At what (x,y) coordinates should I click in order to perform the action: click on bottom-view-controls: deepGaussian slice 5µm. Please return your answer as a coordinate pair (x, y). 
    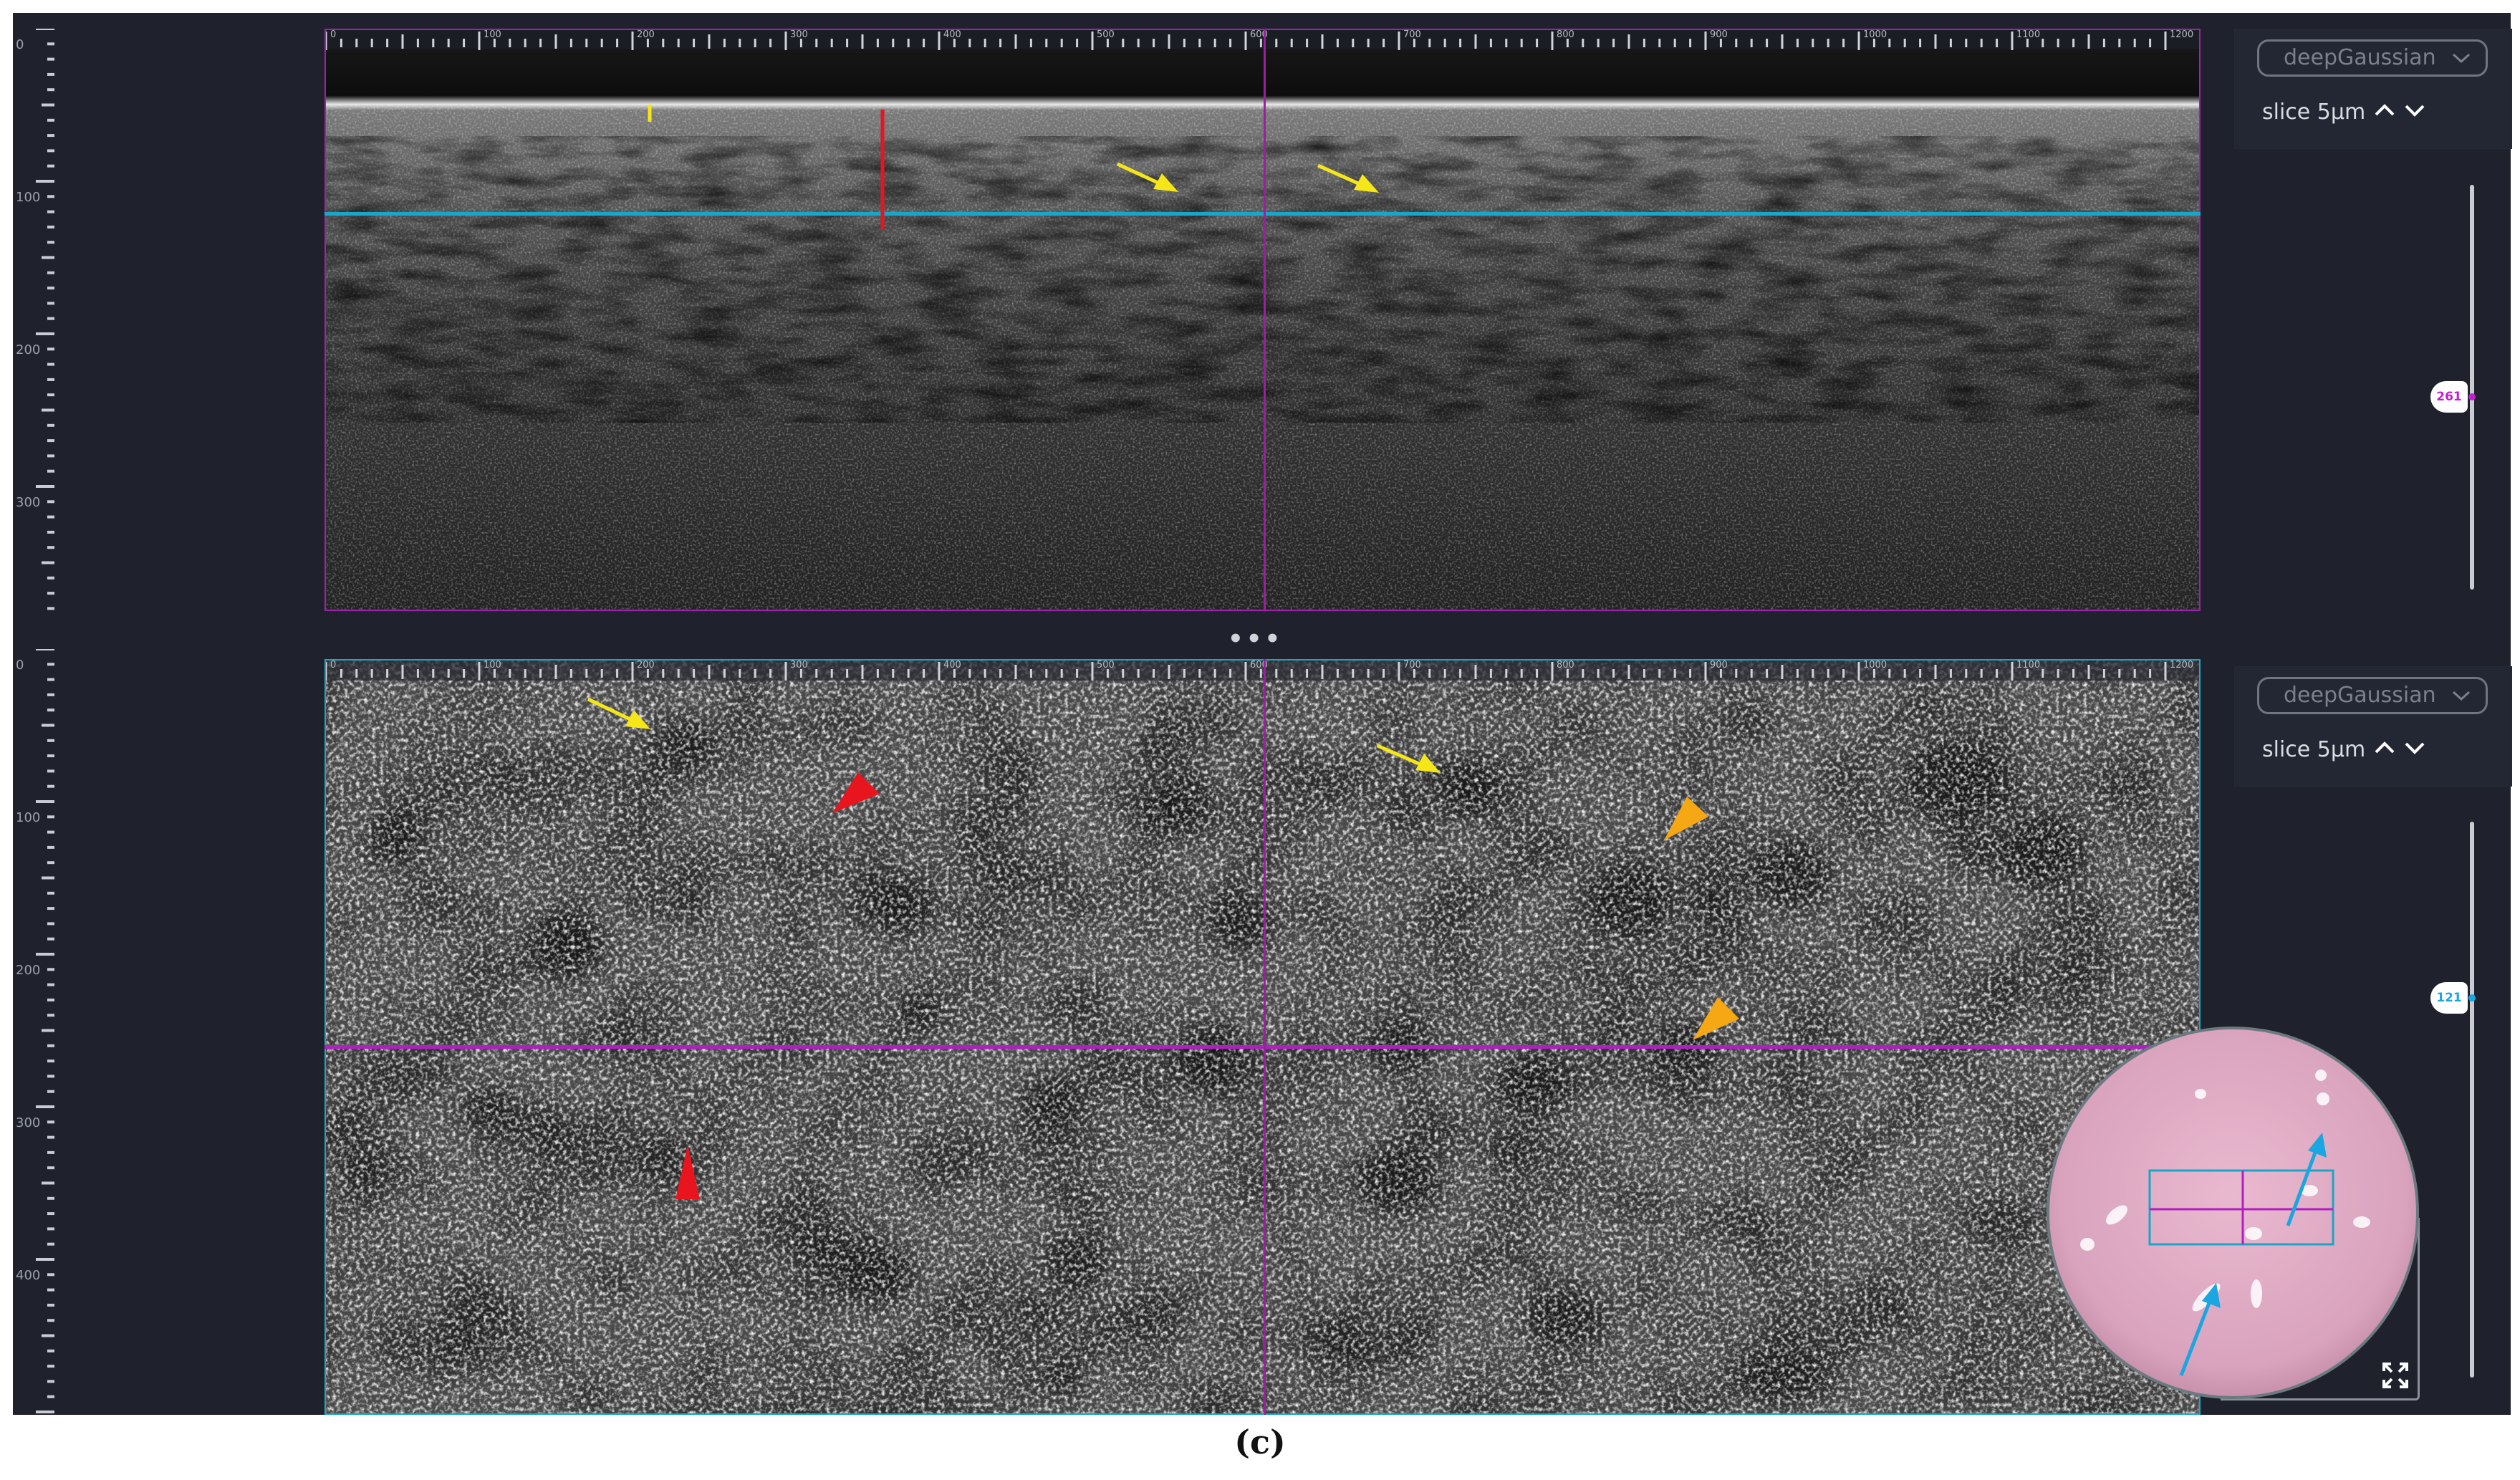
    Looking at the image, I should click on (2373, 726).